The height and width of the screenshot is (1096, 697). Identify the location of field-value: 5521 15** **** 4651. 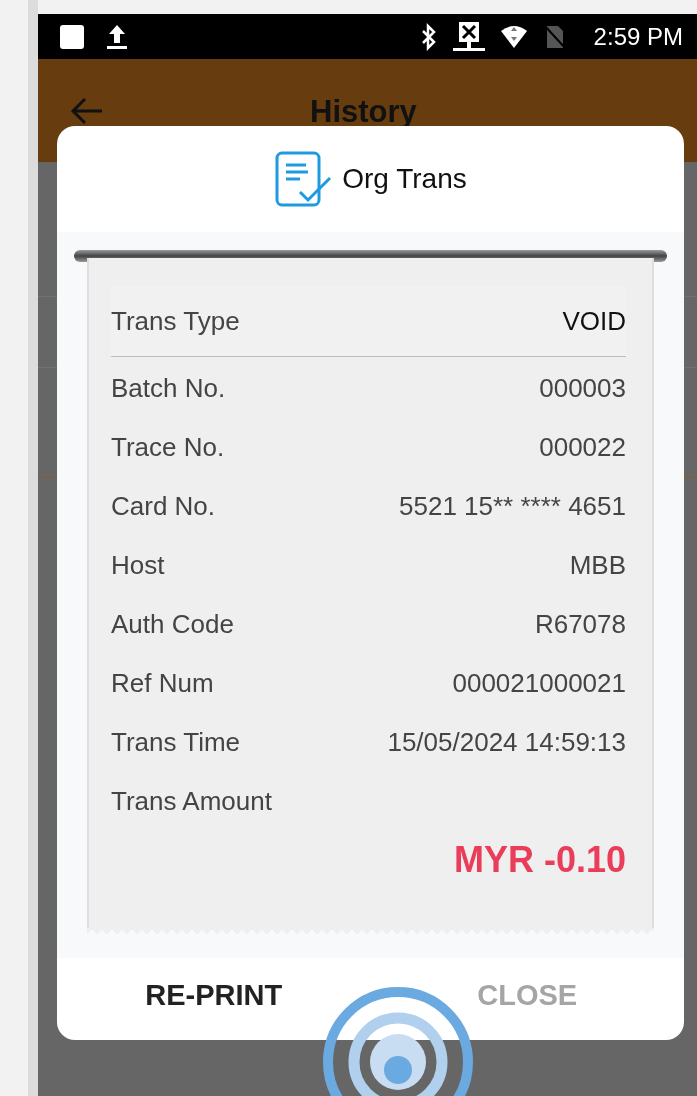
(512, 506).